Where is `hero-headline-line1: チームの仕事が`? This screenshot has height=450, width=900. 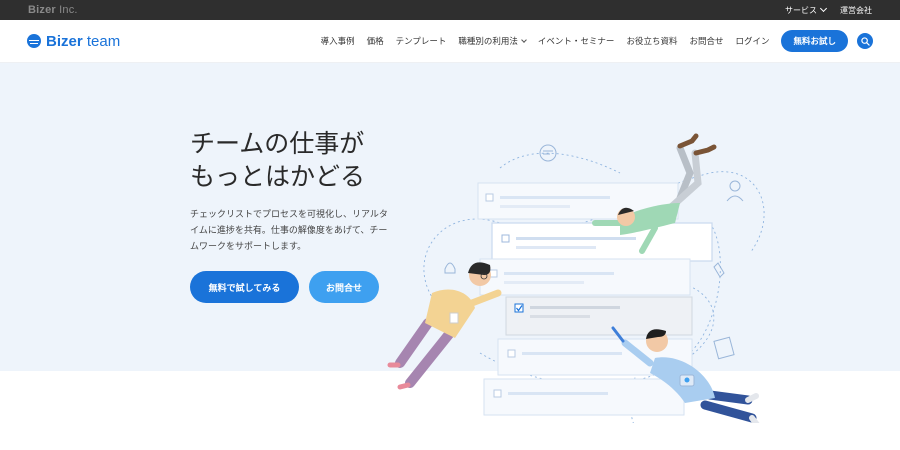
hero-headline-line1: チームの仕事が is located at coordinates (277, 143).